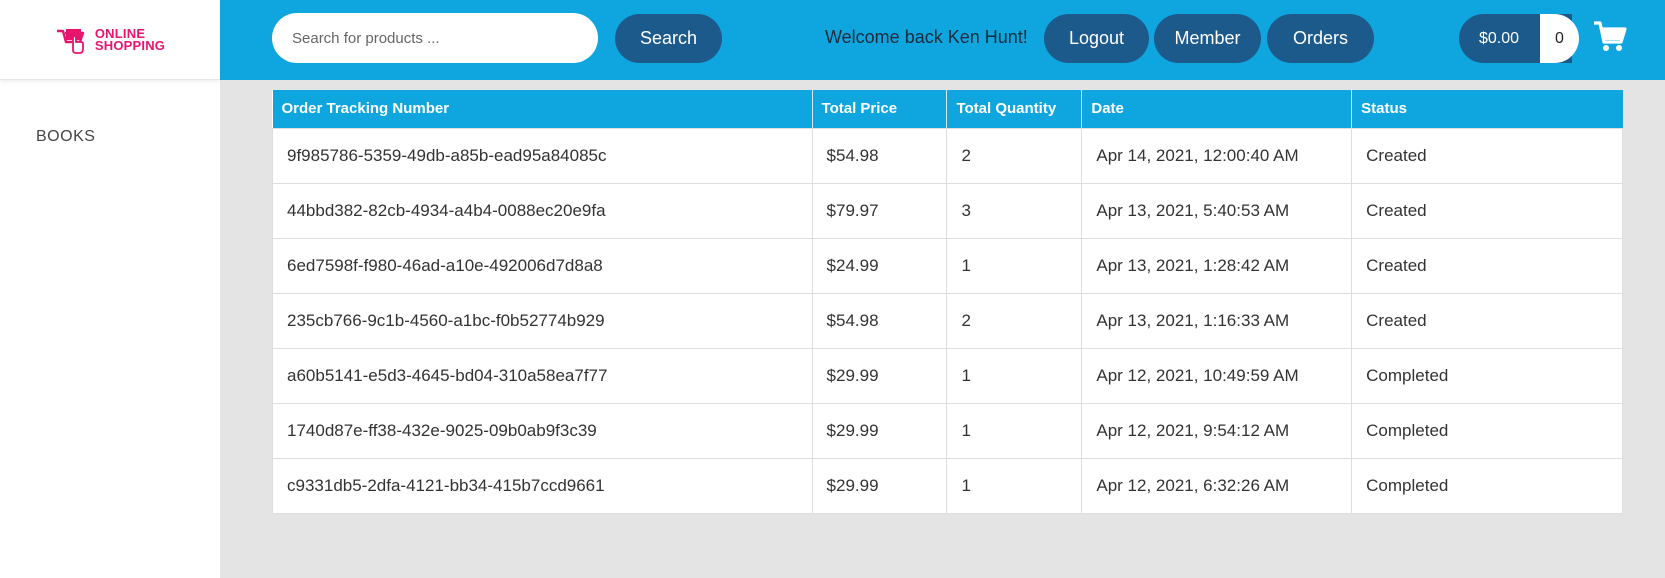 The image size is (1665, 578). Describe the element at coordinates (542, 265) in the screenshot. I see `tracking-number-cell: 6ed7598f-f980-46ad-a10e-492006d7d8a8` at that location.